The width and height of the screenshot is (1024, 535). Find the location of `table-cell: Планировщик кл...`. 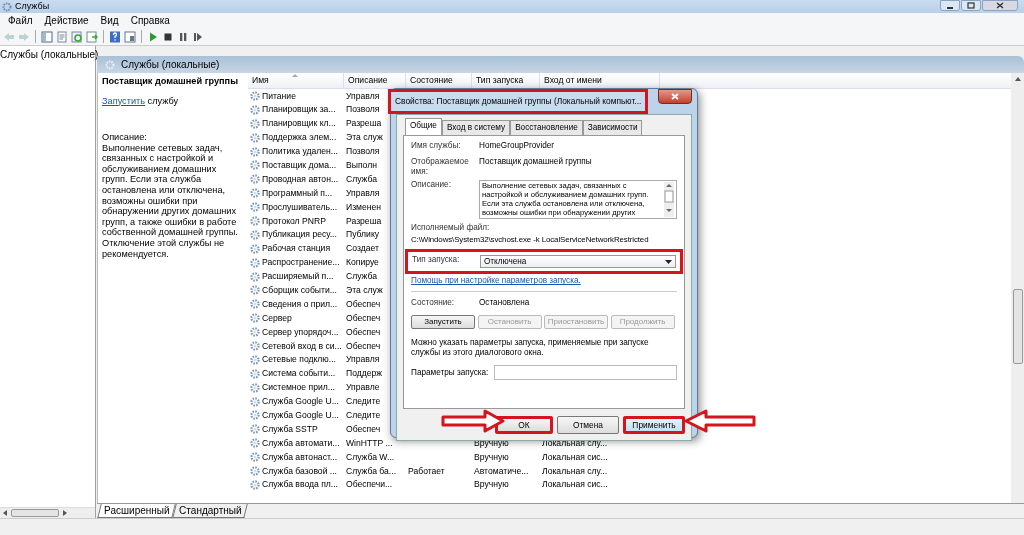

table-cell: Планировщик кл... is located at coordinates (299, 124).